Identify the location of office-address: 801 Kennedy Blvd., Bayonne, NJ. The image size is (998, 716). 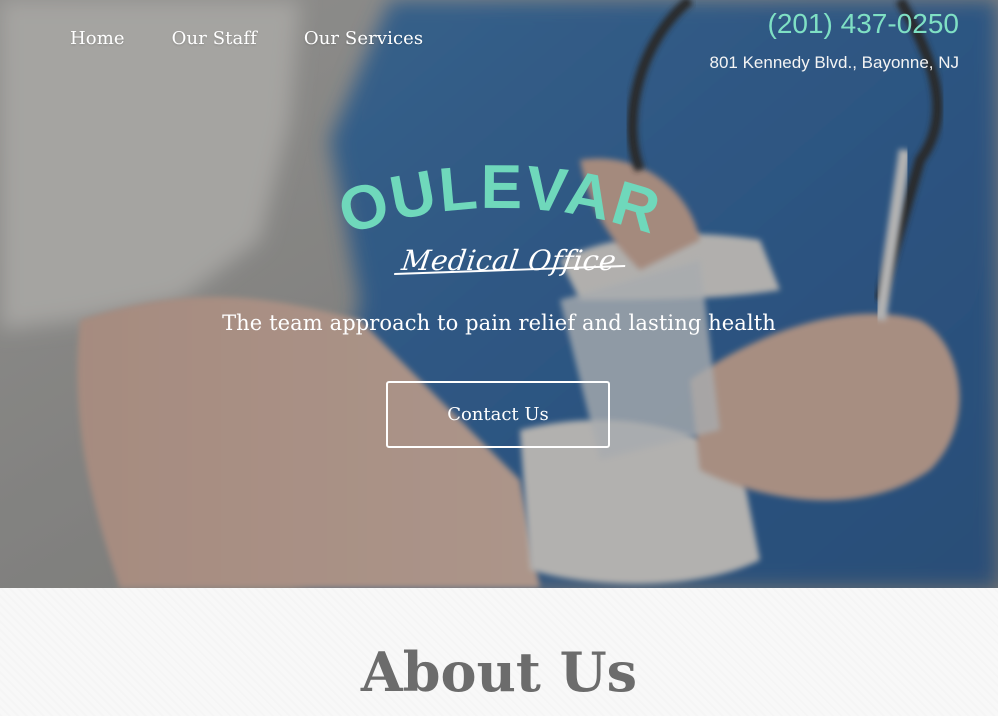
(834, 62).